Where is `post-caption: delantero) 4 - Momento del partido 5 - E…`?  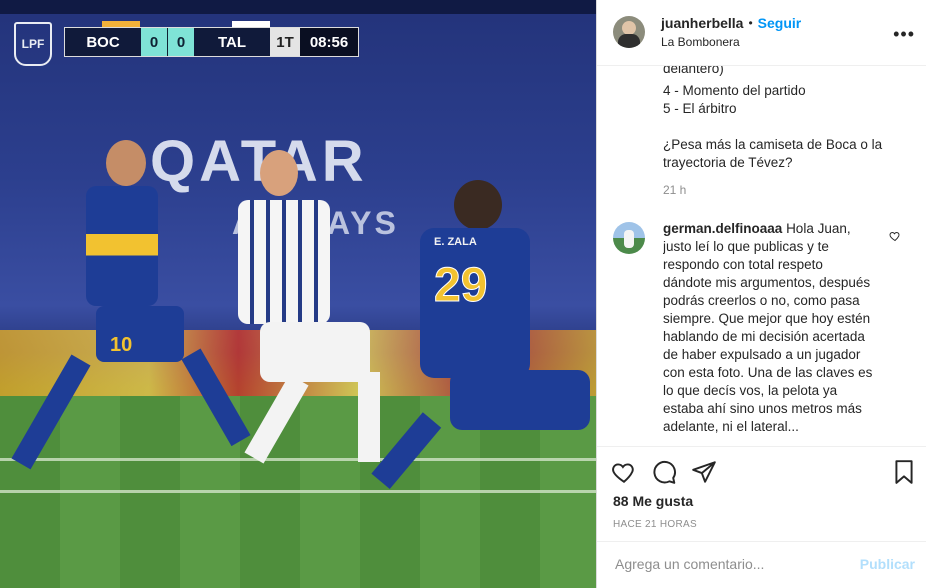 post-caption: delantero) 4 - Momento del partido 5 - E… is located at coordinates (788, 156).